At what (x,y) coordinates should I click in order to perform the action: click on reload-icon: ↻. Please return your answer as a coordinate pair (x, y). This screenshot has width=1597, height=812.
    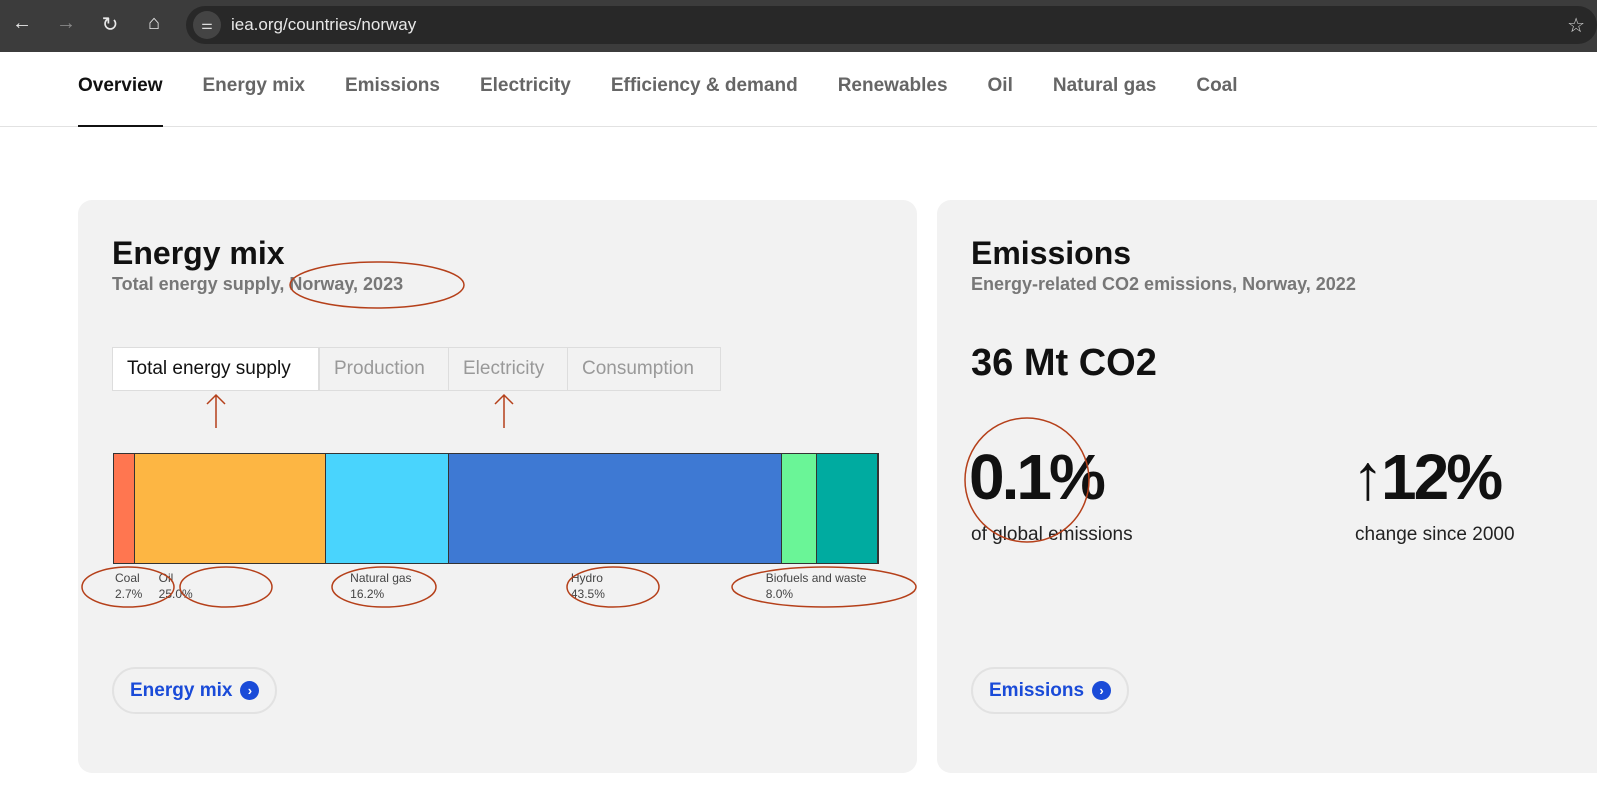
    Looking at the image, I should click on (110, 24).